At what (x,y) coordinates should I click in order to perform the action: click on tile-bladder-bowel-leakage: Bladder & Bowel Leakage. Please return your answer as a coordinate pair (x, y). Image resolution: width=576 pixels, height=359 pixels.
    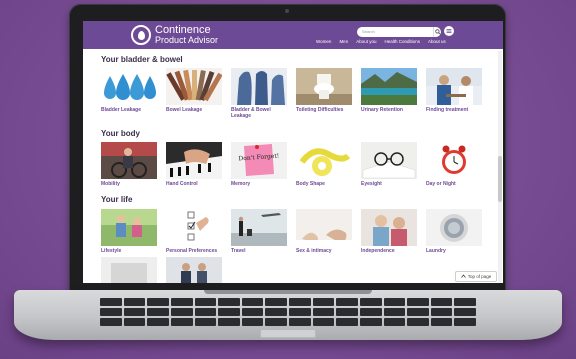
    Looking at the image, I should click on (259, 93).